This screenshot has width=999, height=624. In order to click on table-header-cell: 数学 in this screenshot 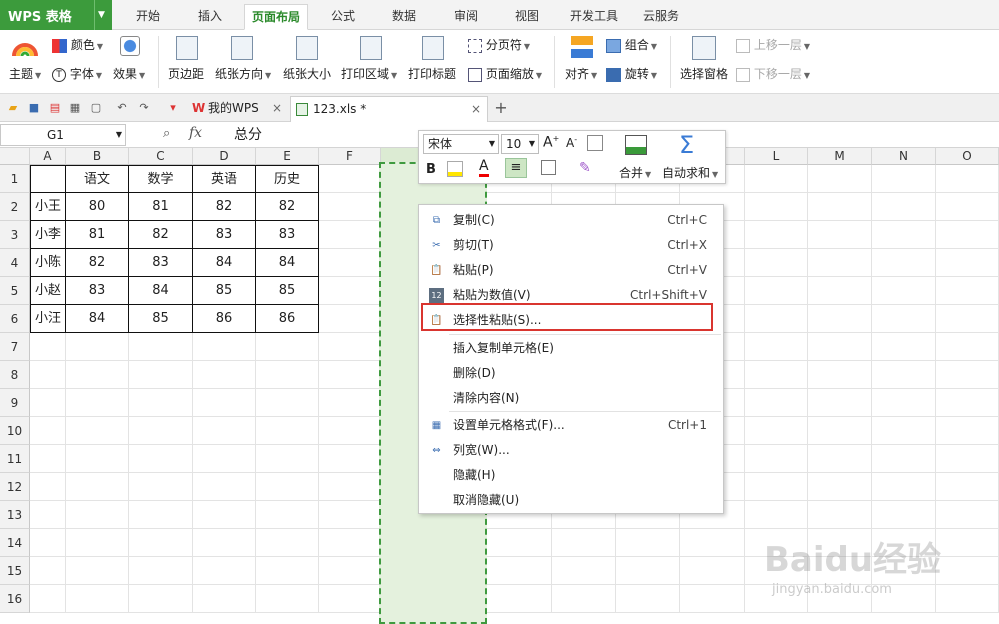, I will do `click(161, 179)`.